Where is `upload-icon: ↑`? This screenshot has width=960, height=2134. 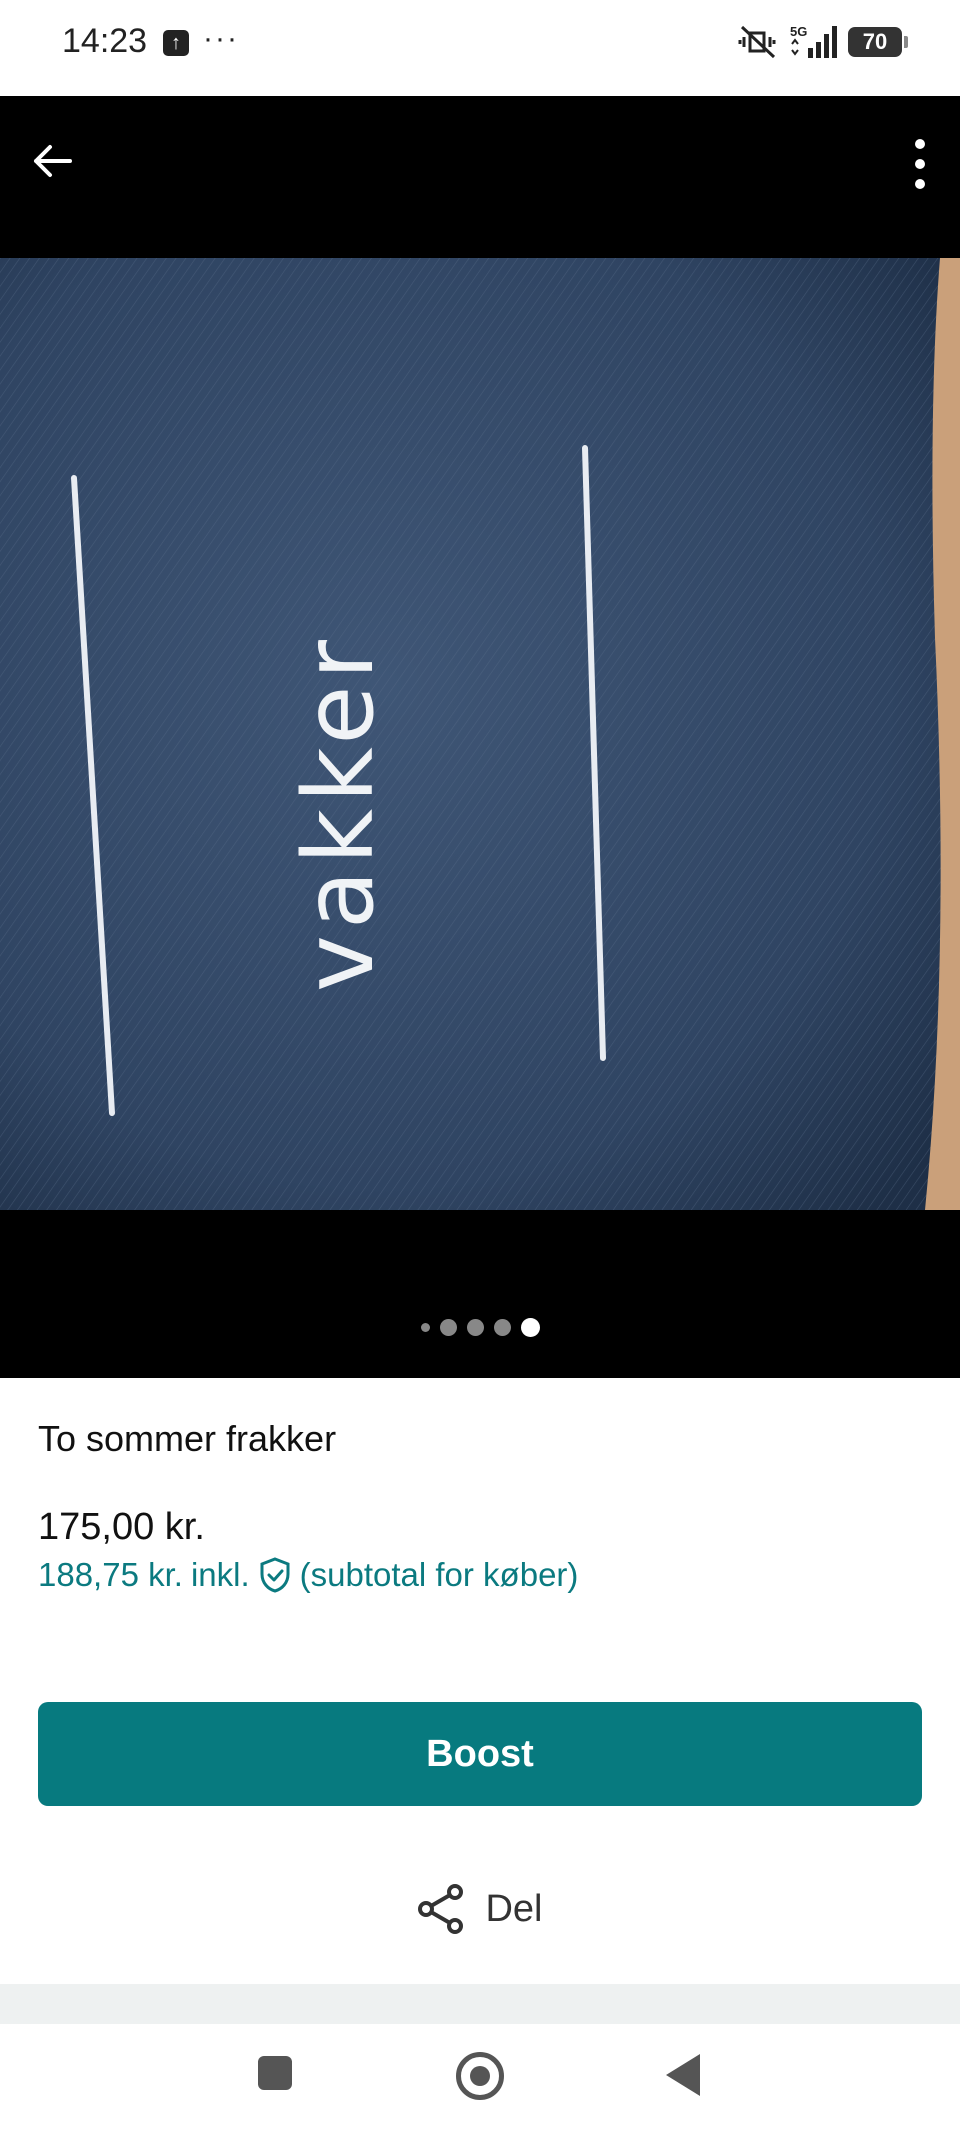 upload-icon: ↑ is located at coordinates (176, 43).